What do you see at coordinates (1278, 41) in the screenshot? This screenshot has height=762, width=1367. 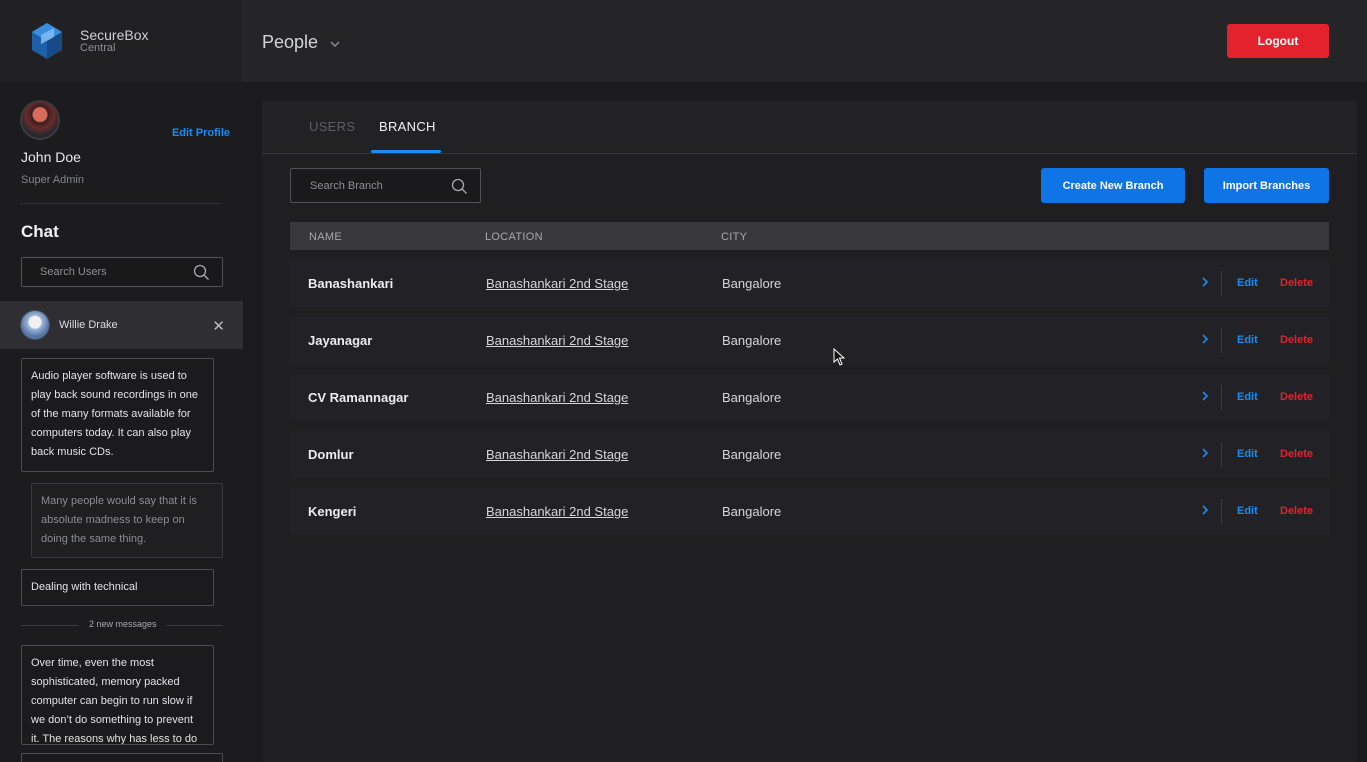 I see `logout-button: Logout` at bounding box center [1278, 41].